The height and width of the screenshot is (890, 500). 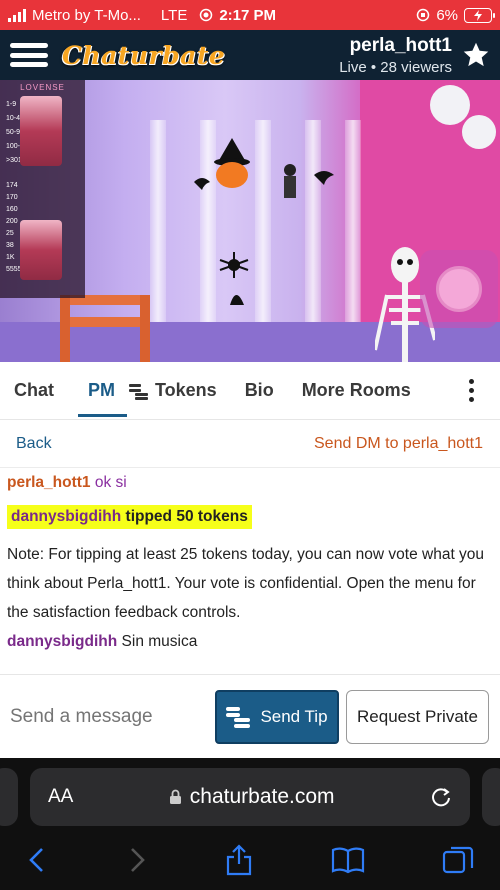 I want to click on level-row: 174, so click(x=12, y=185).